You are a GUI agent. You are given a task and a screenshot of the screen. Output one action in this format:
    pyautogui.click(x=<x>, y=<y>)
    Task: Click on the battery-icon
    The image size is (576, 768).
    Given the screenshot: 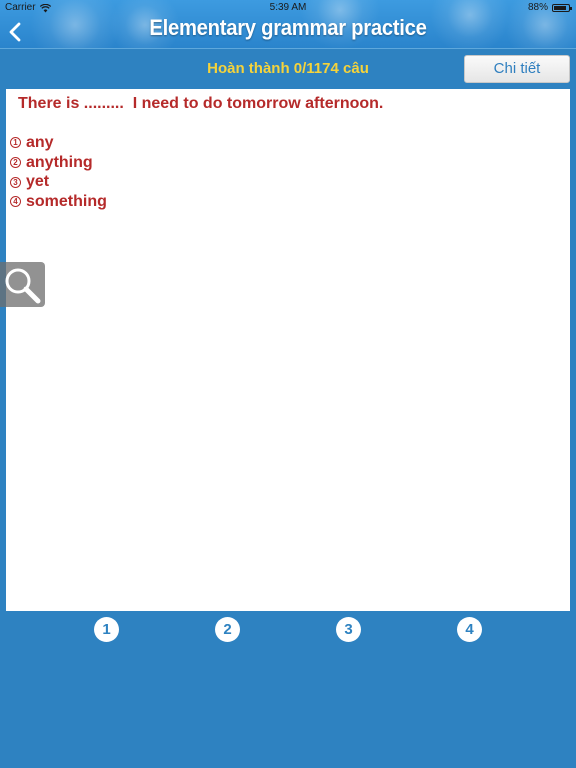 What is the action you would take?
    pyautogui.click(x=562, y=8)
    